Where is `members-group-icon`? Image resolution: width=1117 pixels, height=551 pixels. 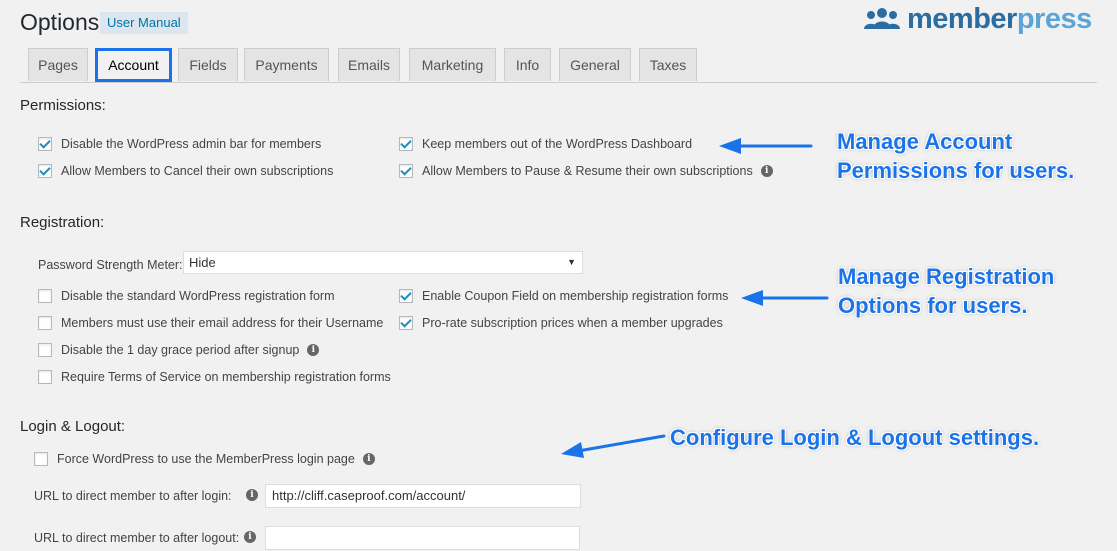 members-group-icon is located at coordinates (882, 18).